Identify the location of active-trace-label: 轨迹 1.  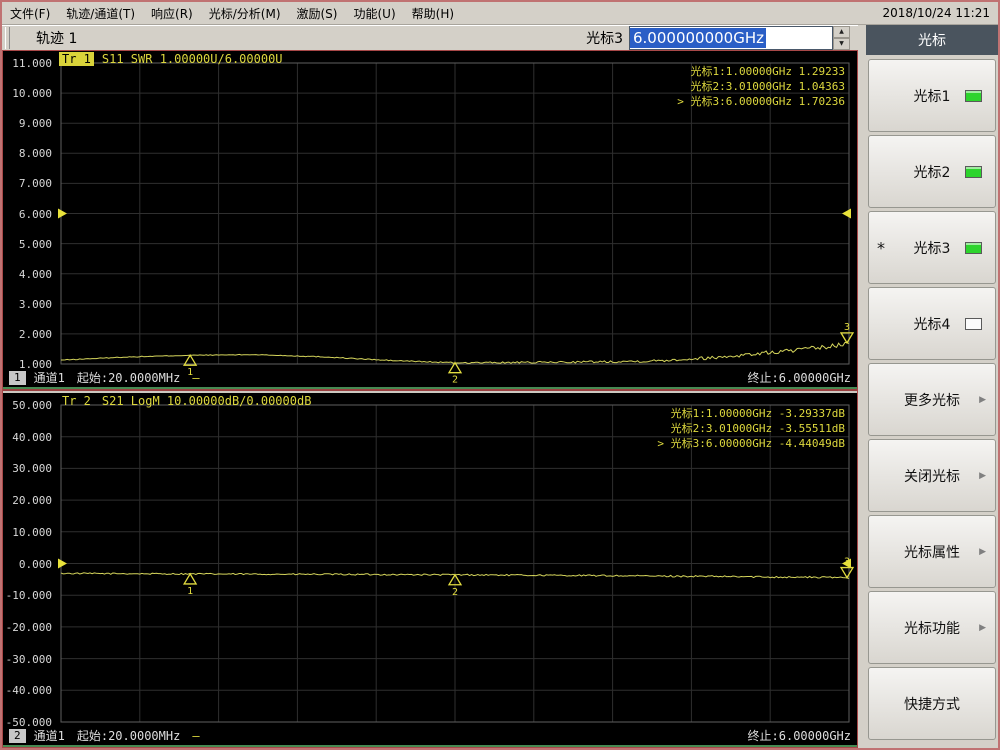
(57, 39).